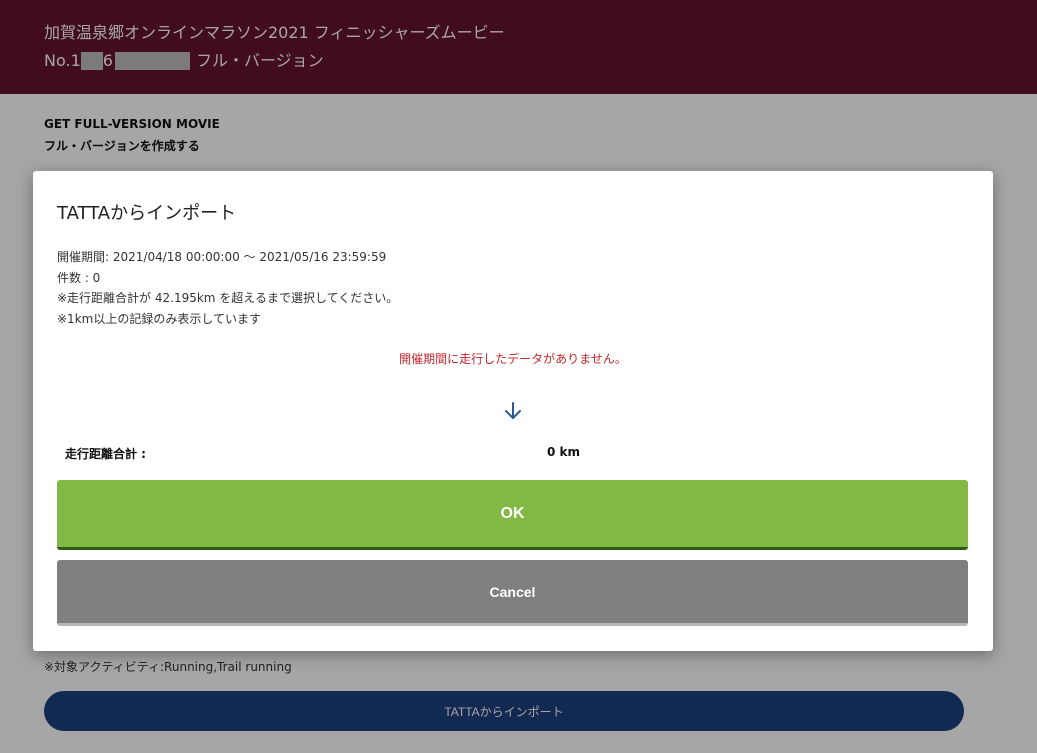 This screenshot has height=753, width=1037. Describe the element at coordinates (228, 298) in the screenshot. I see `distance-note: ※走行距離合計が 42.195km を超えるまで選択してください。` at that location.